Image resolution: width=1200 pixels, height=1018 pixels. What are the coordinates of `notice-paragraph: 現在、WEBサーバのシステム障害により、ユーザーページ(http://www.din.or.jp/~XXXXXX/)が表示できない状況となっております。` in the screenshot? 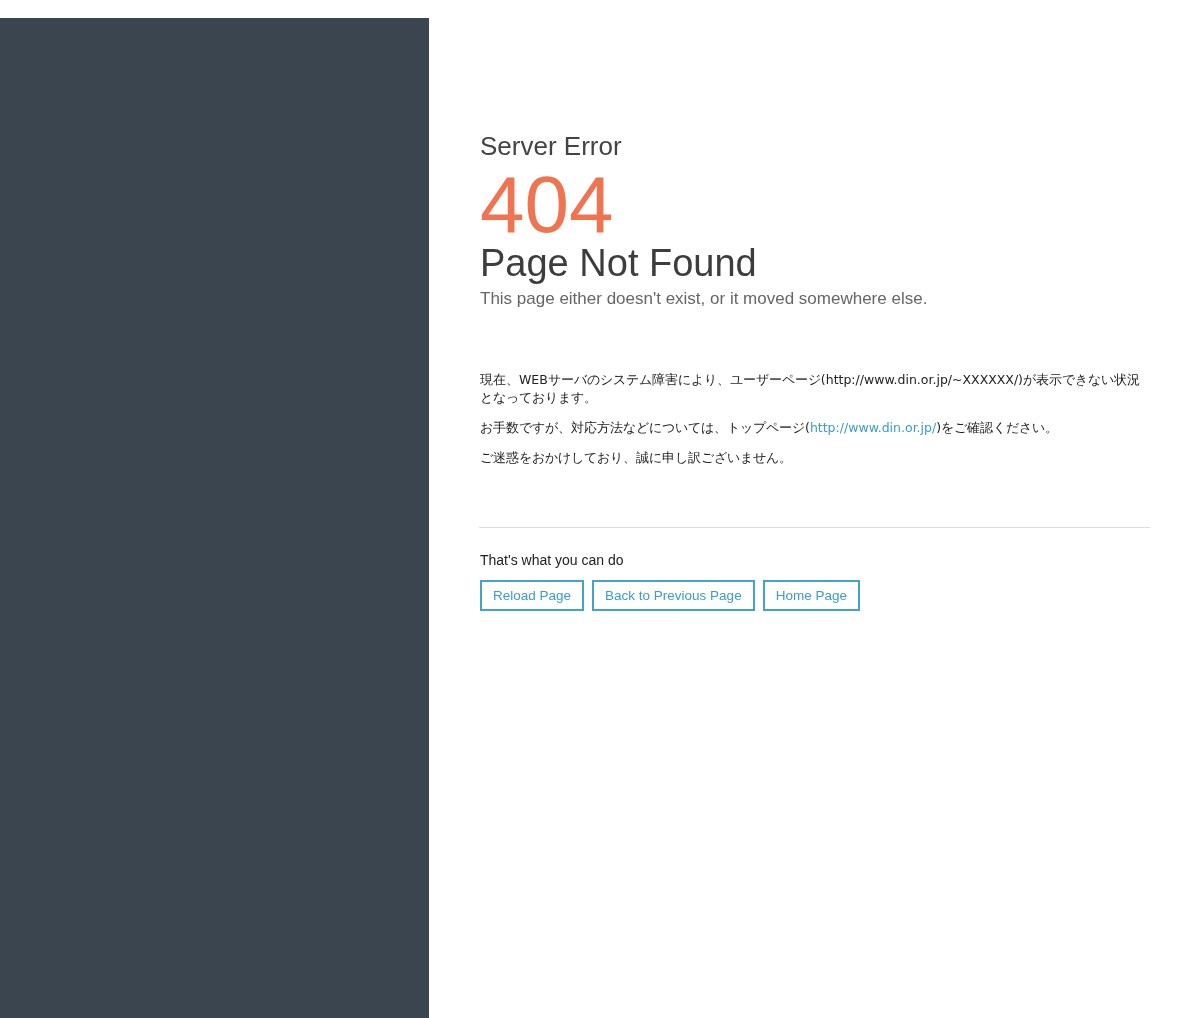 It's located at (810, 389).